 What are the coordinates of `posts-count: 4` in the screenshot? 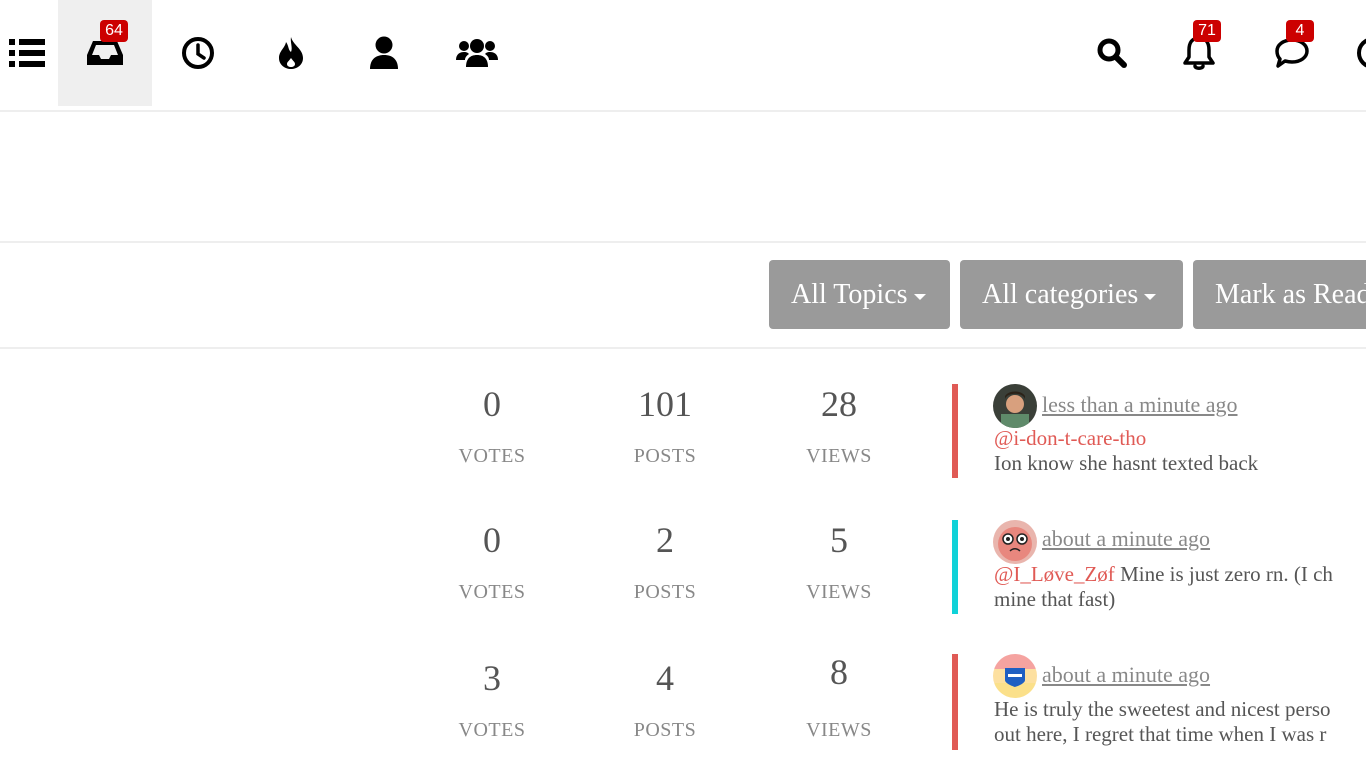 It's located at (665, 678).